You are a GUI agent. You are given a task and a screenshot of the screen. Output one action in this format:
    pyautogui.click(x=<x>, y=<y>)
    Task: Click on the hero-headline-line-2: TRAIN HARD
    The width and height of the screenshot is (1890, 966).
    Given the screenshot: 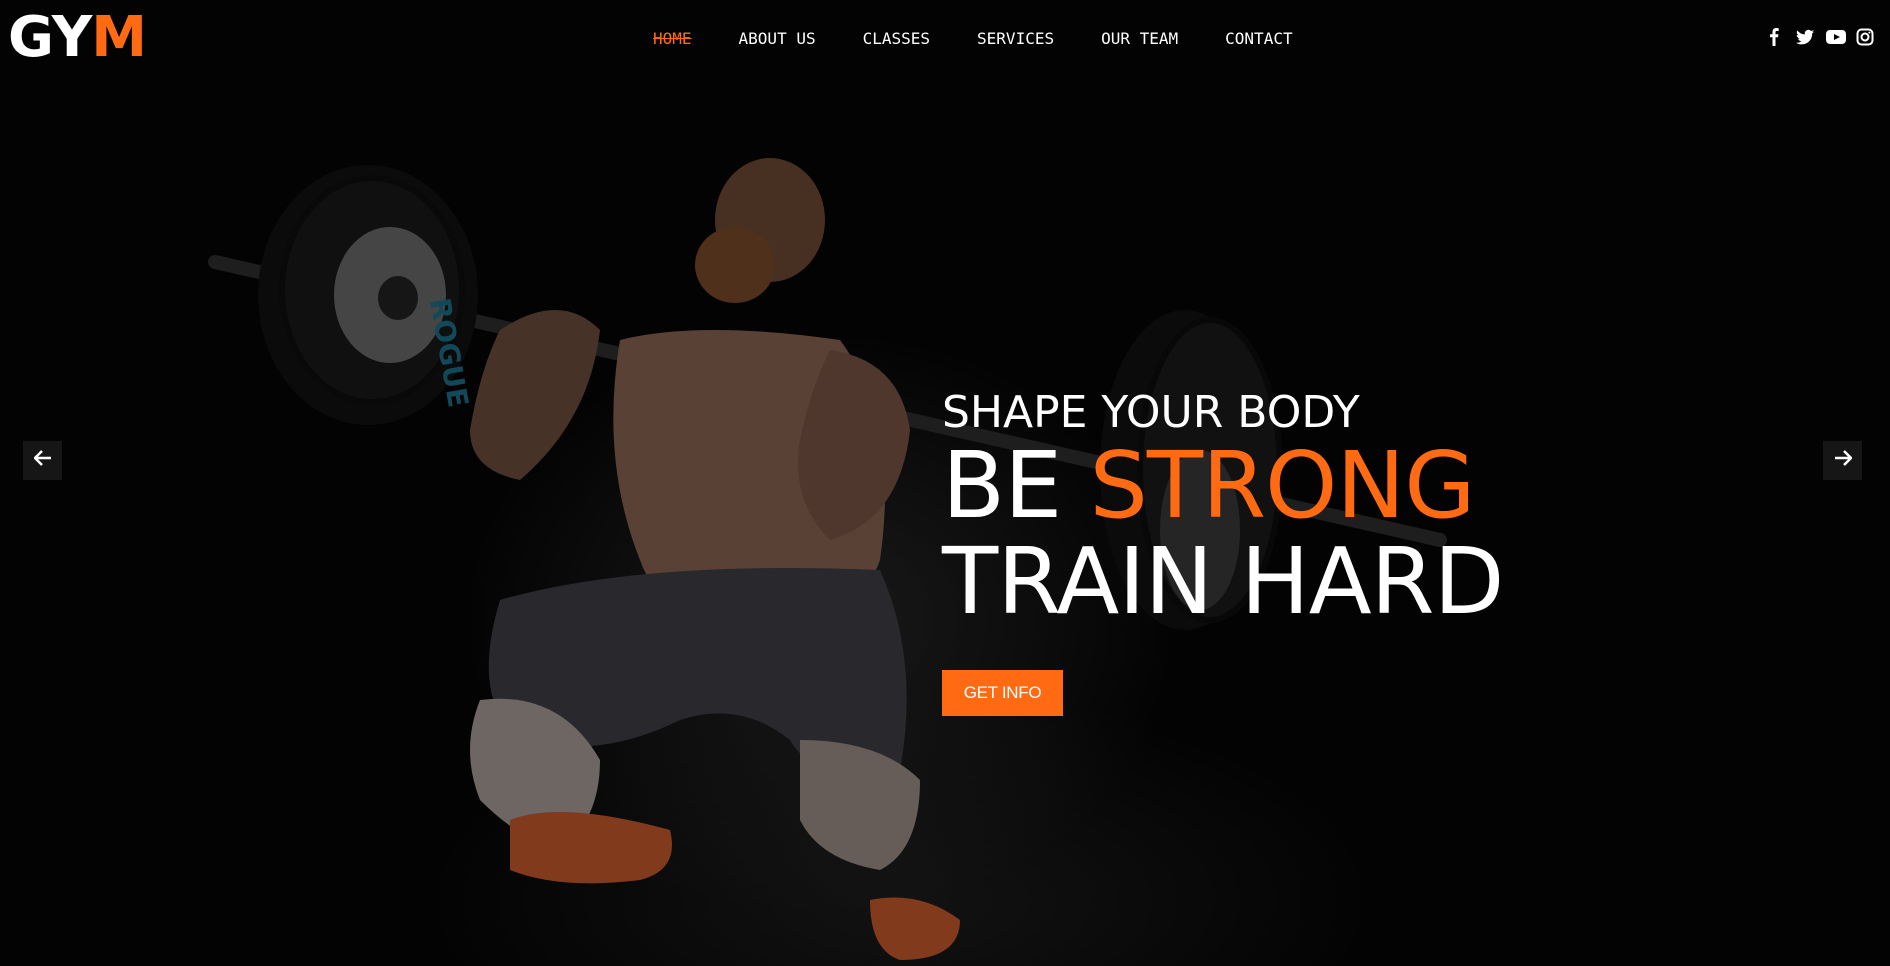 What is the action you would take?
    pyautogui.click(x=1223, y=581)
    